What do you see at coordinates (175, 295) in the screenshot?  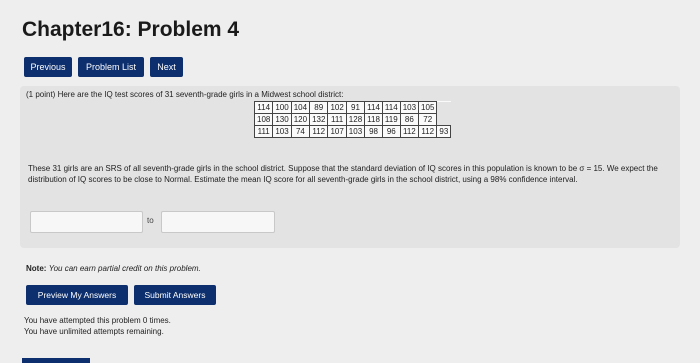 I see `submit-answers-button: Submit Answers` at bounding box center [175, 295].